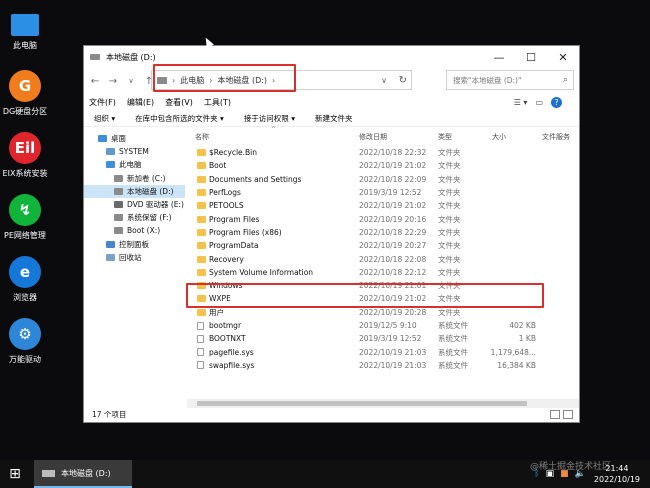  What do you see at coordinates (383, 258) in the screenshot?
I see `file-row: Recovery 2022/10/18 22:08 文件夹` at bounding box center [383, 258].